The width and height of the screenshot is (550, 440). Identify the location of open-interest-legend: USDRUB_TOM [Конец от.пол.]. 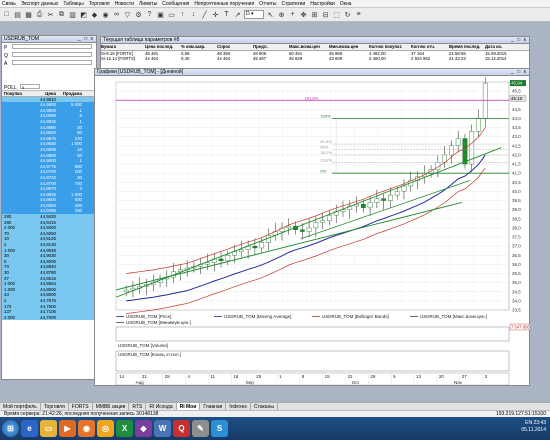
(149, 354).